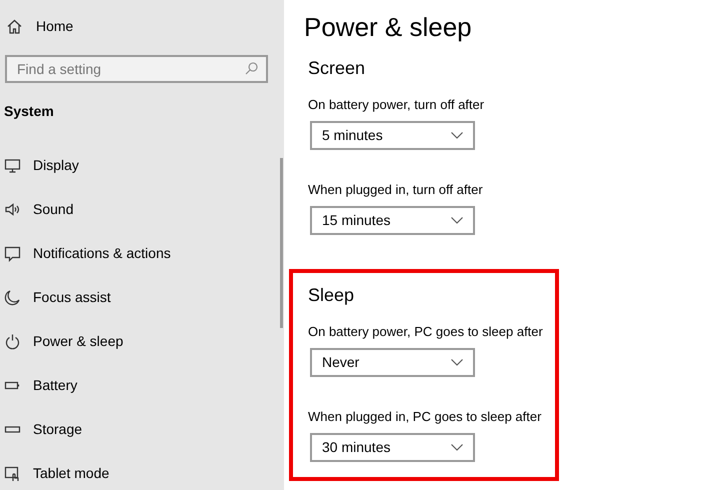  I want to click on sidebar-item: Battery, so click(138, 385).